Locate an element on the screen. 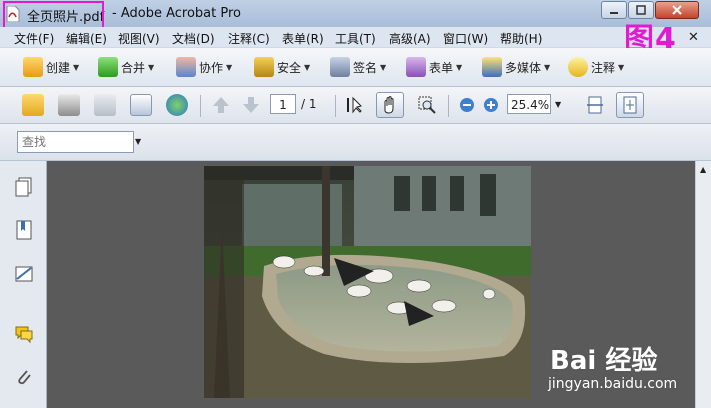 The height and width of the screenshot is (408, 711). select-cursor-icon is located at coordinates (354, 105).